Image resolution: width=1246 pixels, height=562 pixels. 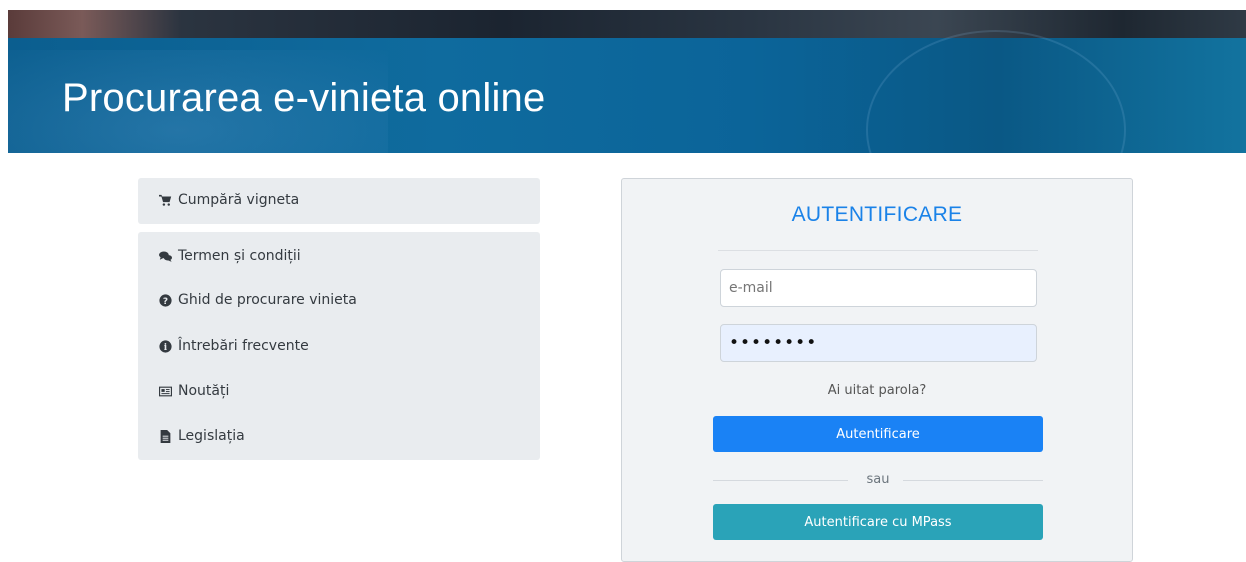 I want to click on menu-item-terms: Termen și condiții, so click(x=229, y=256).